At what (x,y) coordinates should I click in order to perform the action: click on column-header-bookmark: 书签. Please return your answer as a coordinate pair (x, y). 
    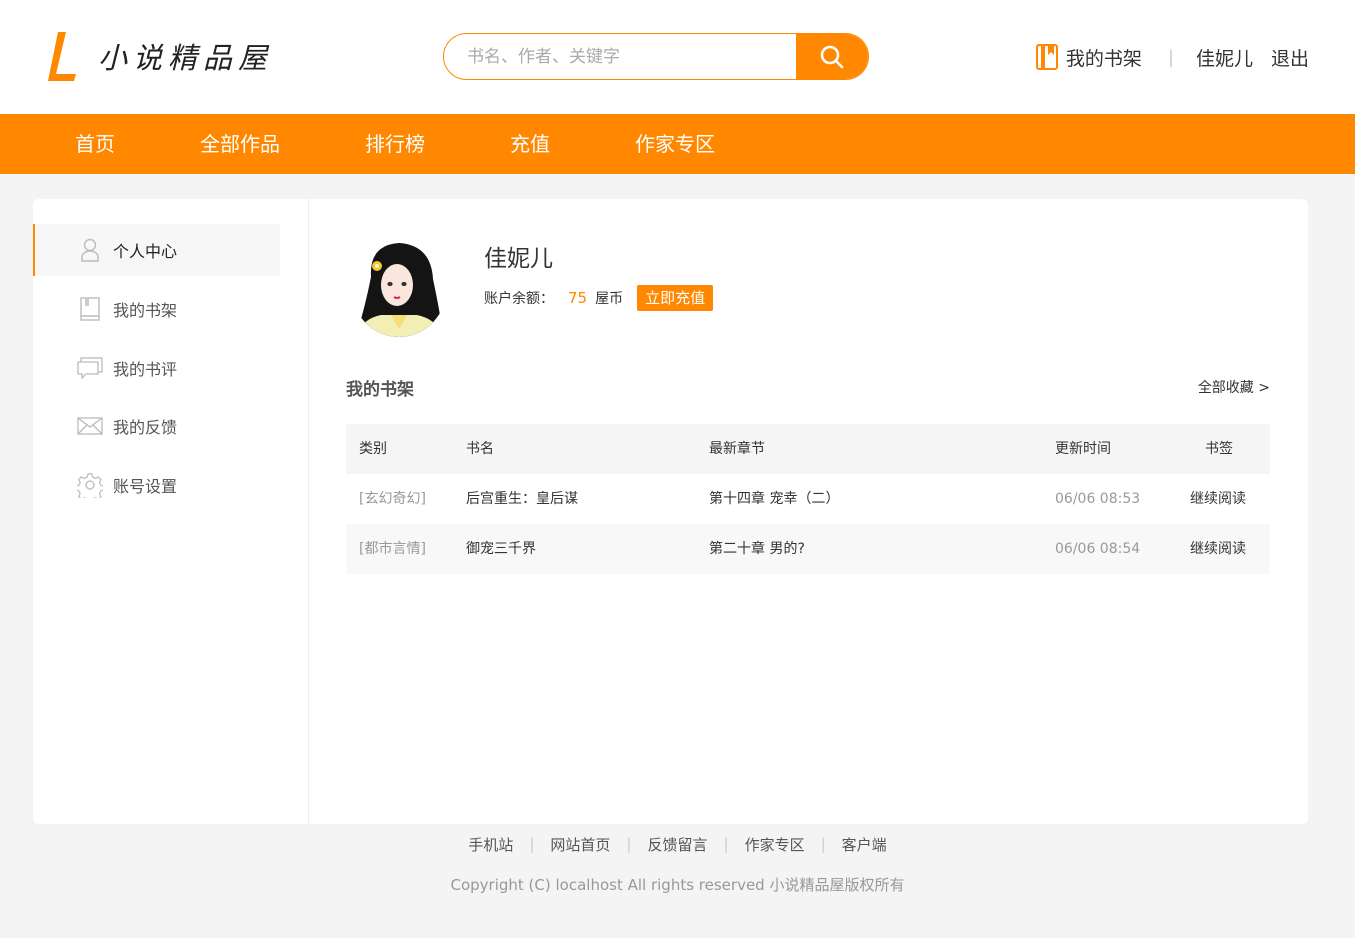
    Looking at the image, I should click on (1219, 449).